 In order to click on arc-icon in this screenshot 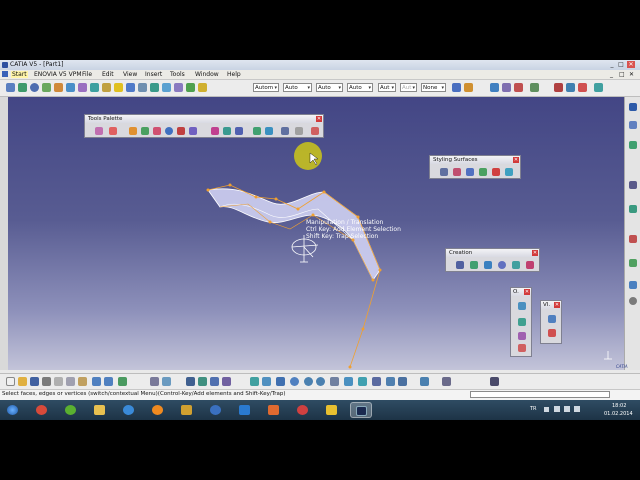, I will do `click(239, 131)`.